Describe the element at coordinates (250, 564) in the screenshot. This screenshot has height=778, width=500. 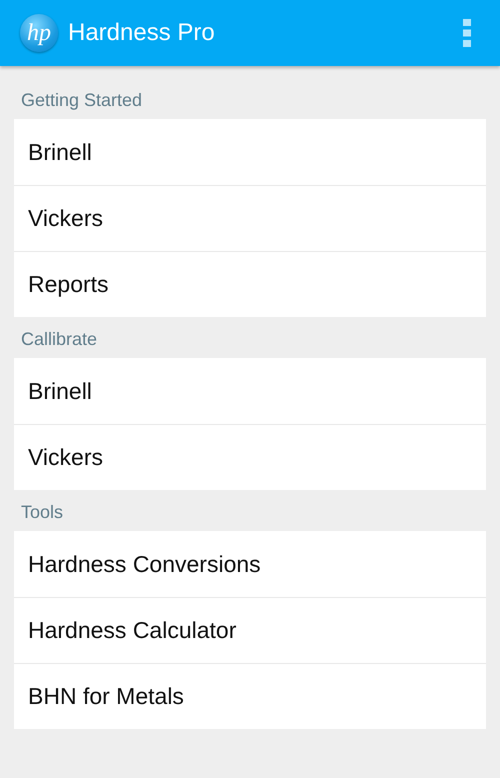
I see `list-item: Hardness Conversions` at that location.